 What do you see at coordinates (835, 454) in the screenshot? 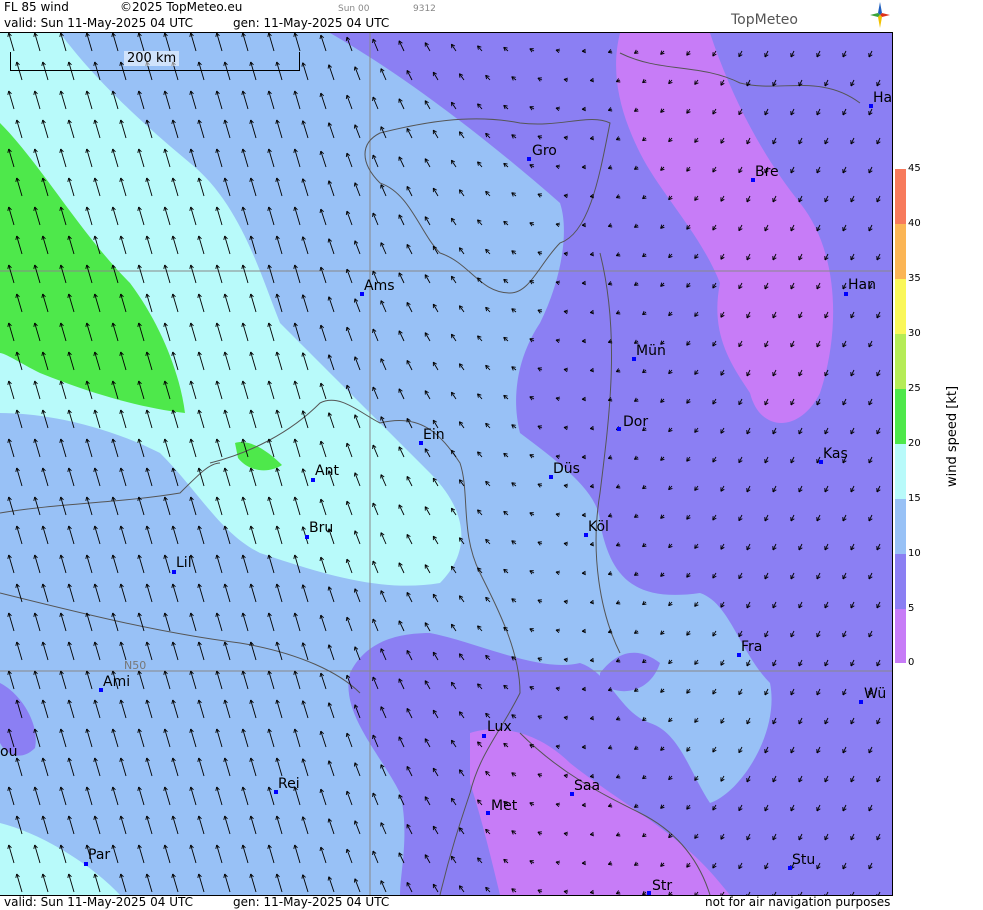
I see `city-kas: Kas` at bounding box center [835, 454].